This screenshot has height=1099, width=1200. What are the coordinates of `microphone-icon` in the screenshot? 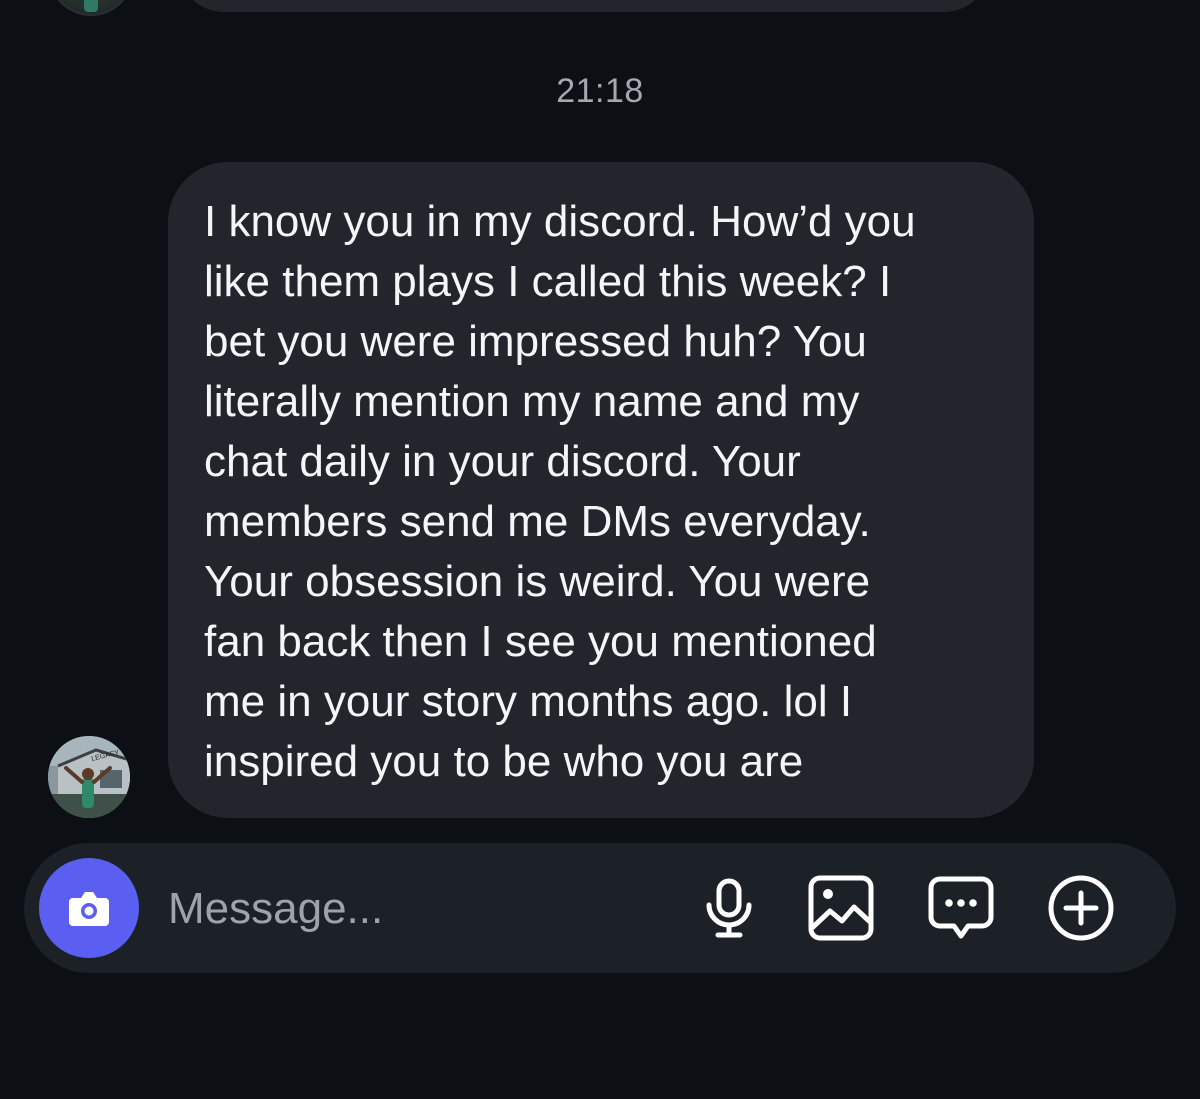 It's located at (729, 908).